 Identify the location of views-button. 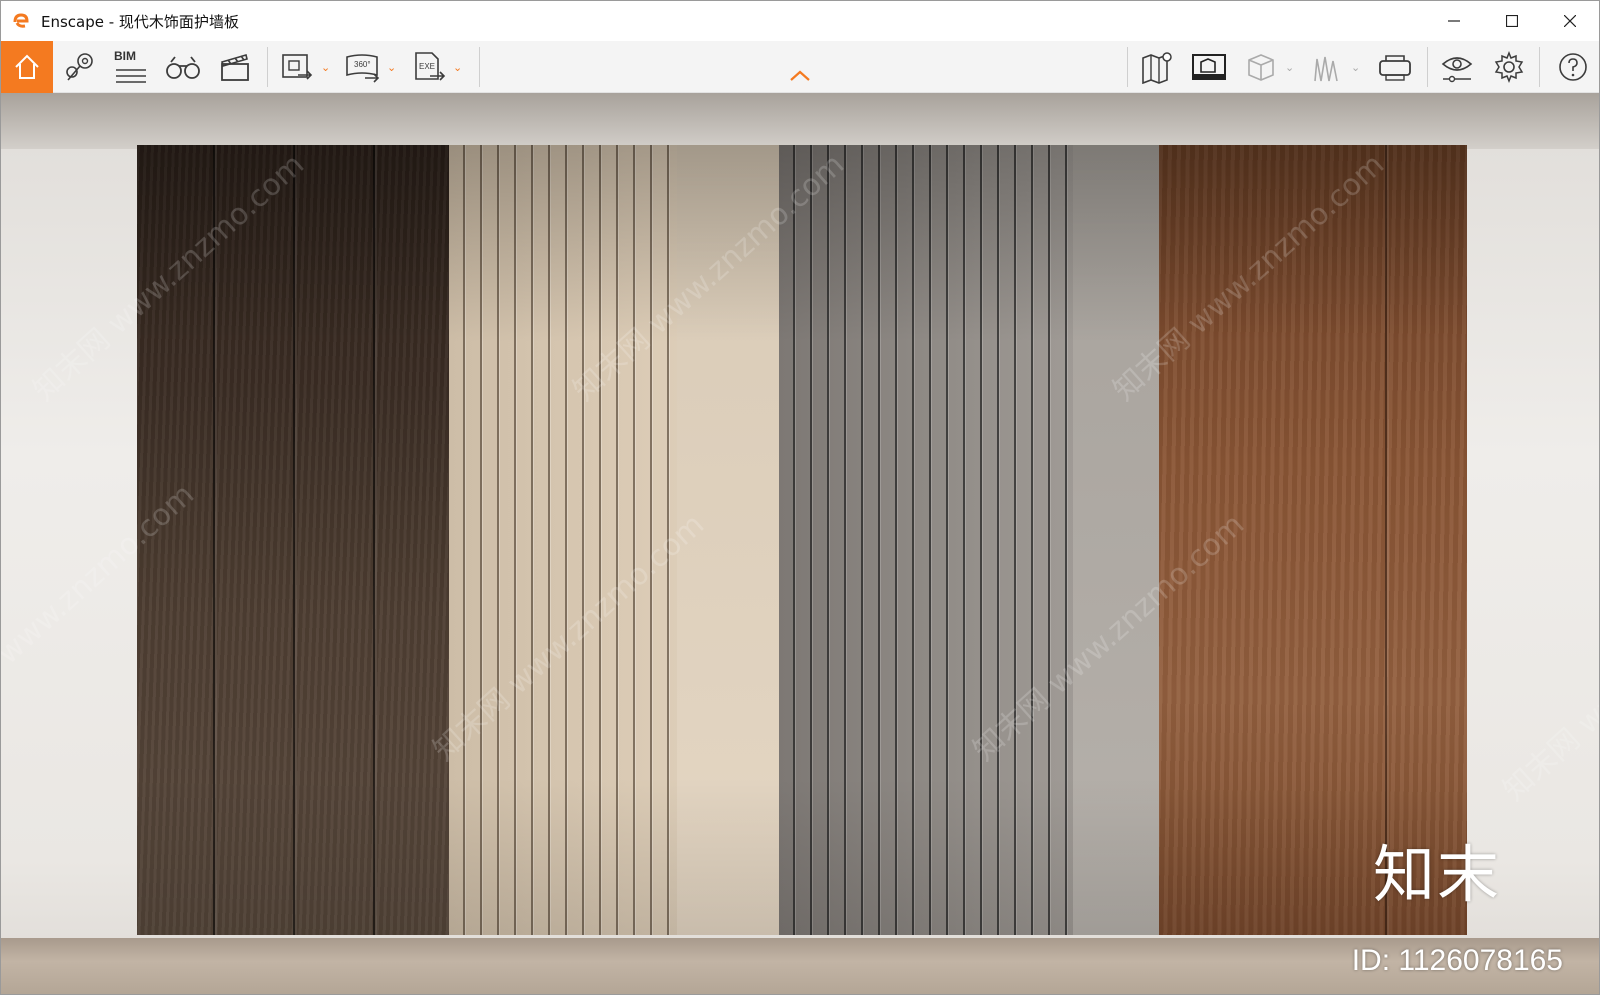
(81, 67).